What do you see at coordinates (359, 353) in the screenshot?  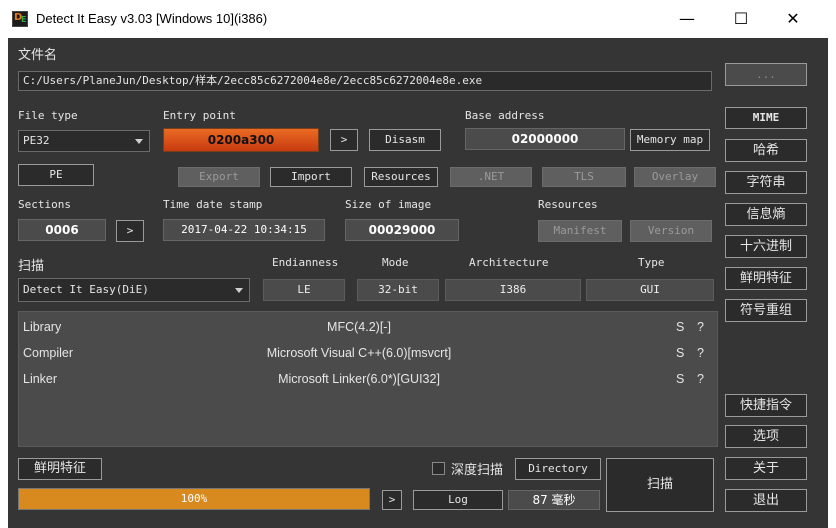 I see `result-value: Microsoft Visual C++(6.0)[msvcrt]` at bounding box center [359, 353].